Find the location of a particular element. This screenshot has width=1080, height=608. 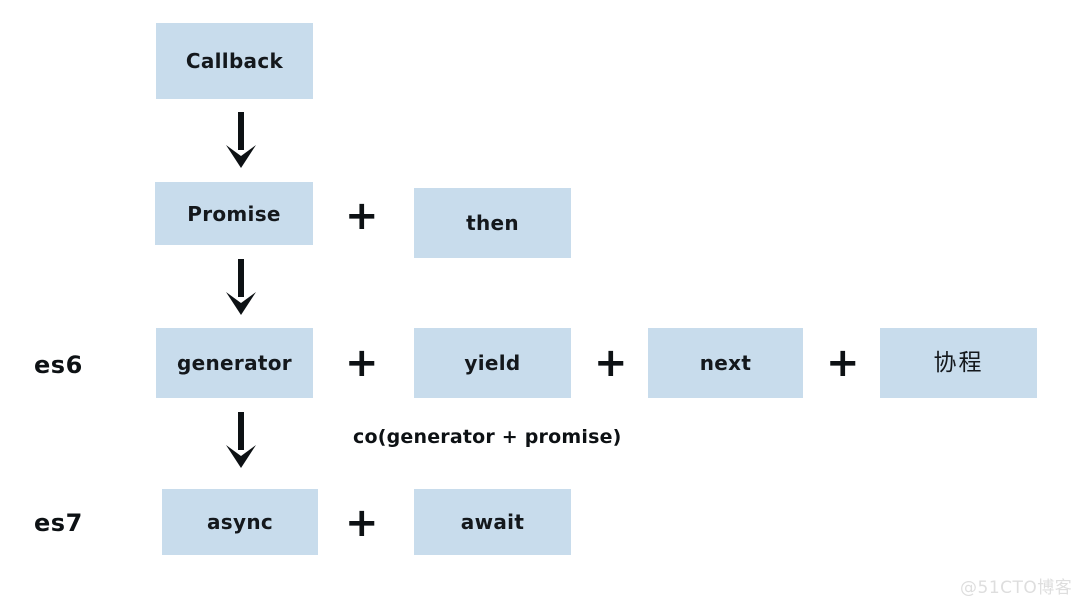

node-box-generator: generator is located at coordinates (234, 363).